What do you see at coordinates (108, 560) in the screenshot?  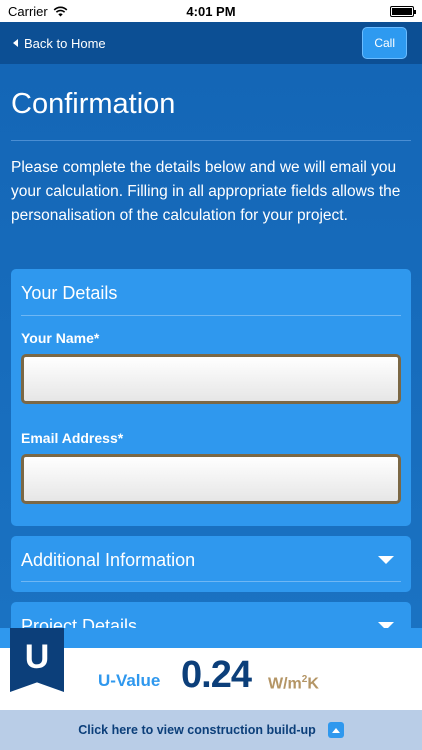 I see `additional-information-heading: Additional Information` at bounding box center [108, 560].